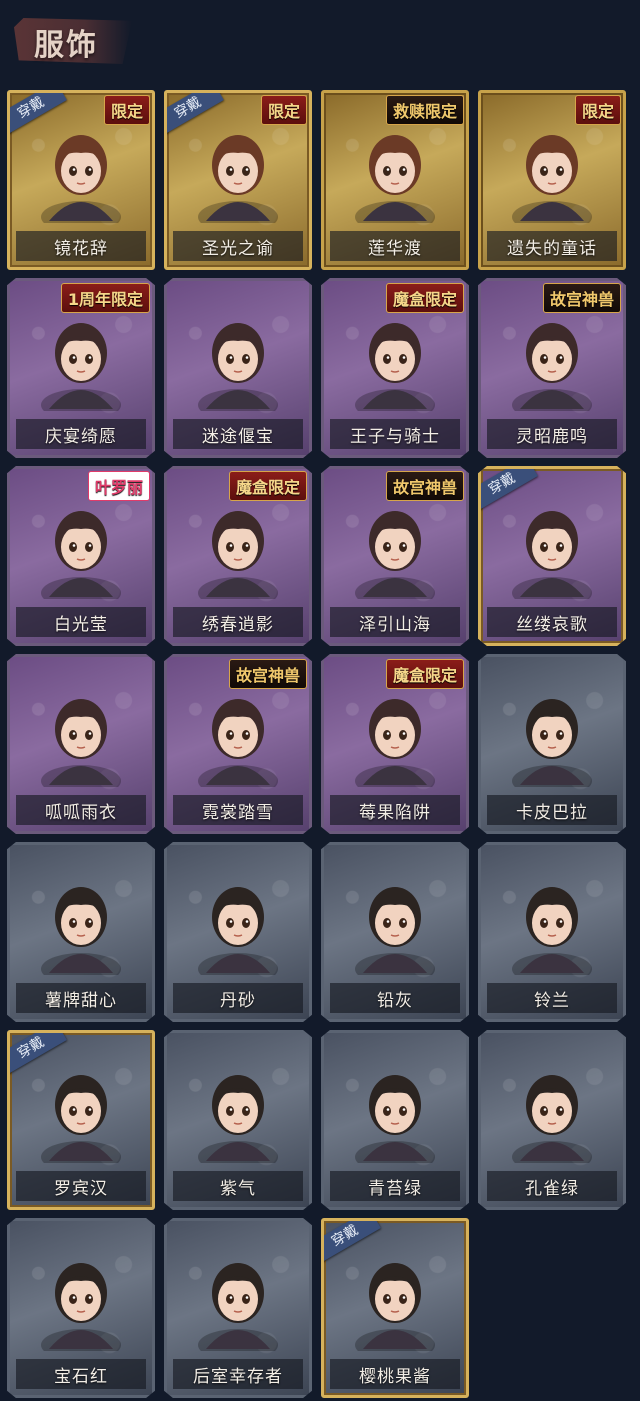 The height and width of the screenshot is (1401, 640). Describe the element at coordinates (552, 1186) in the screenshot. I see `costume-name: 孔雀绿` at that location.